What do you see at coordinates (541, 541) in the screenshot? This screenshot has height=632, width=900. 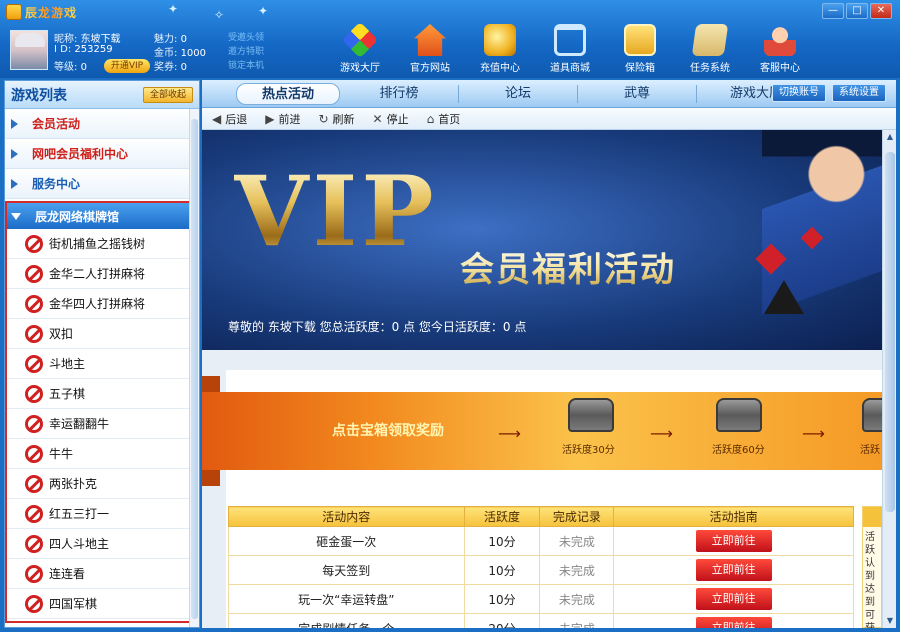 I see `table-row: 砸金蛋一次 10分 未完成 立即前往` at bounding box center [541, 541].